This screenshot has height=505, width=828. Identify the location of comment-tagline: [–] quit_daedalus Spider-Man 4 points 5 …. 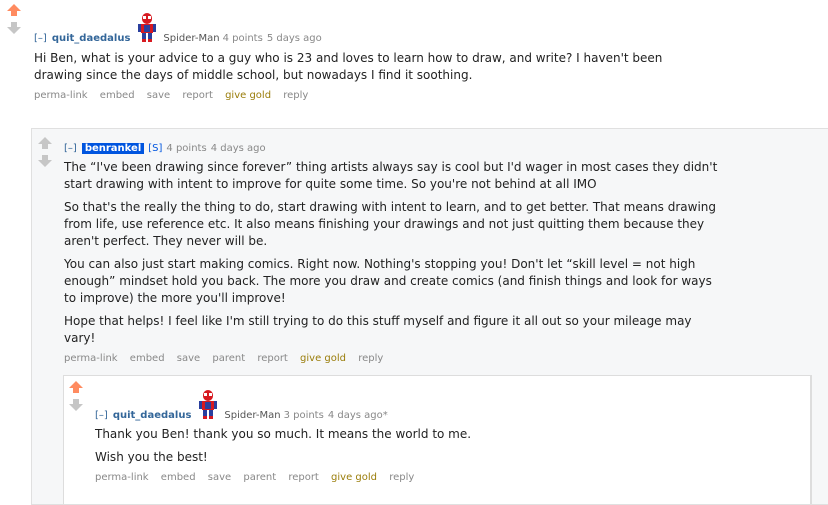
(414, 28).